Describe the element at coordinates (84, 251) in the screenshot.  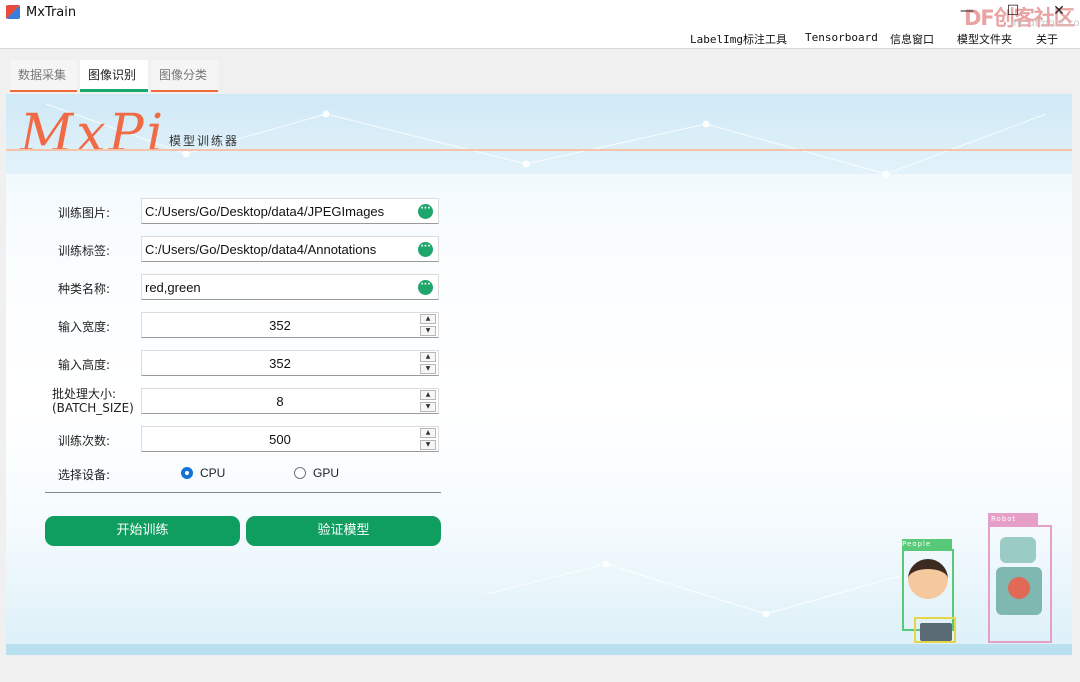
I see `train-labels-label: 训练标签:` at that location.